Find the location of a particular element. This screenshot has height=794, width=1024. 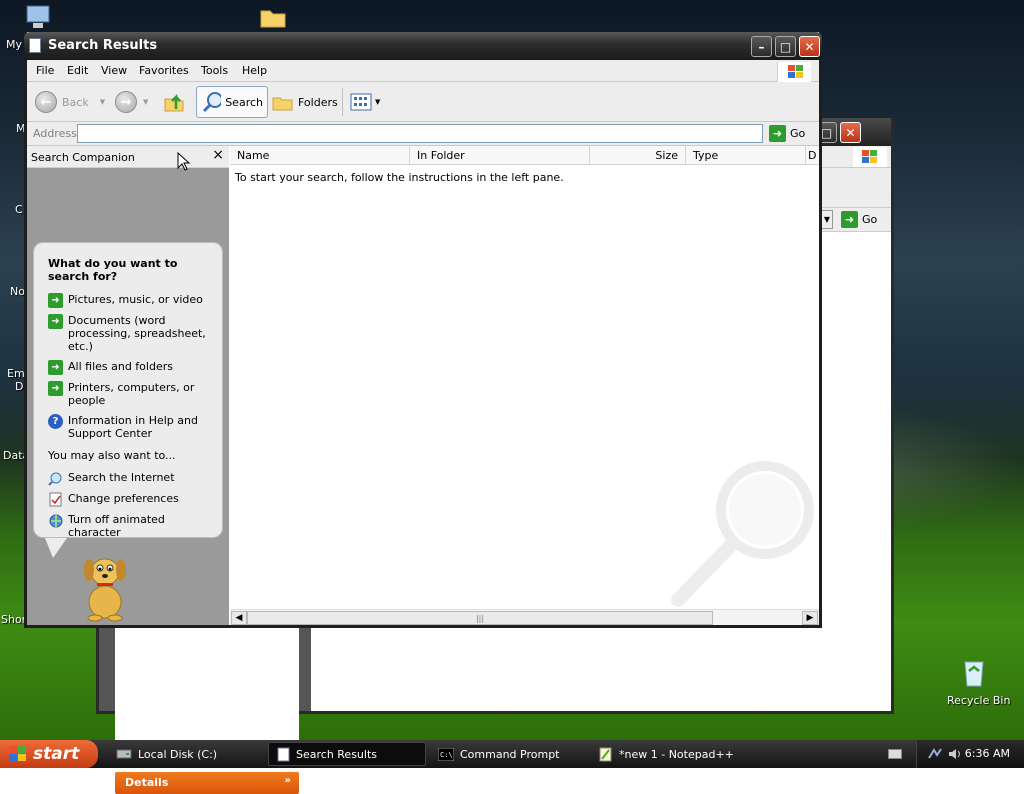

go-label: Go is located at coordinates (798, 133).